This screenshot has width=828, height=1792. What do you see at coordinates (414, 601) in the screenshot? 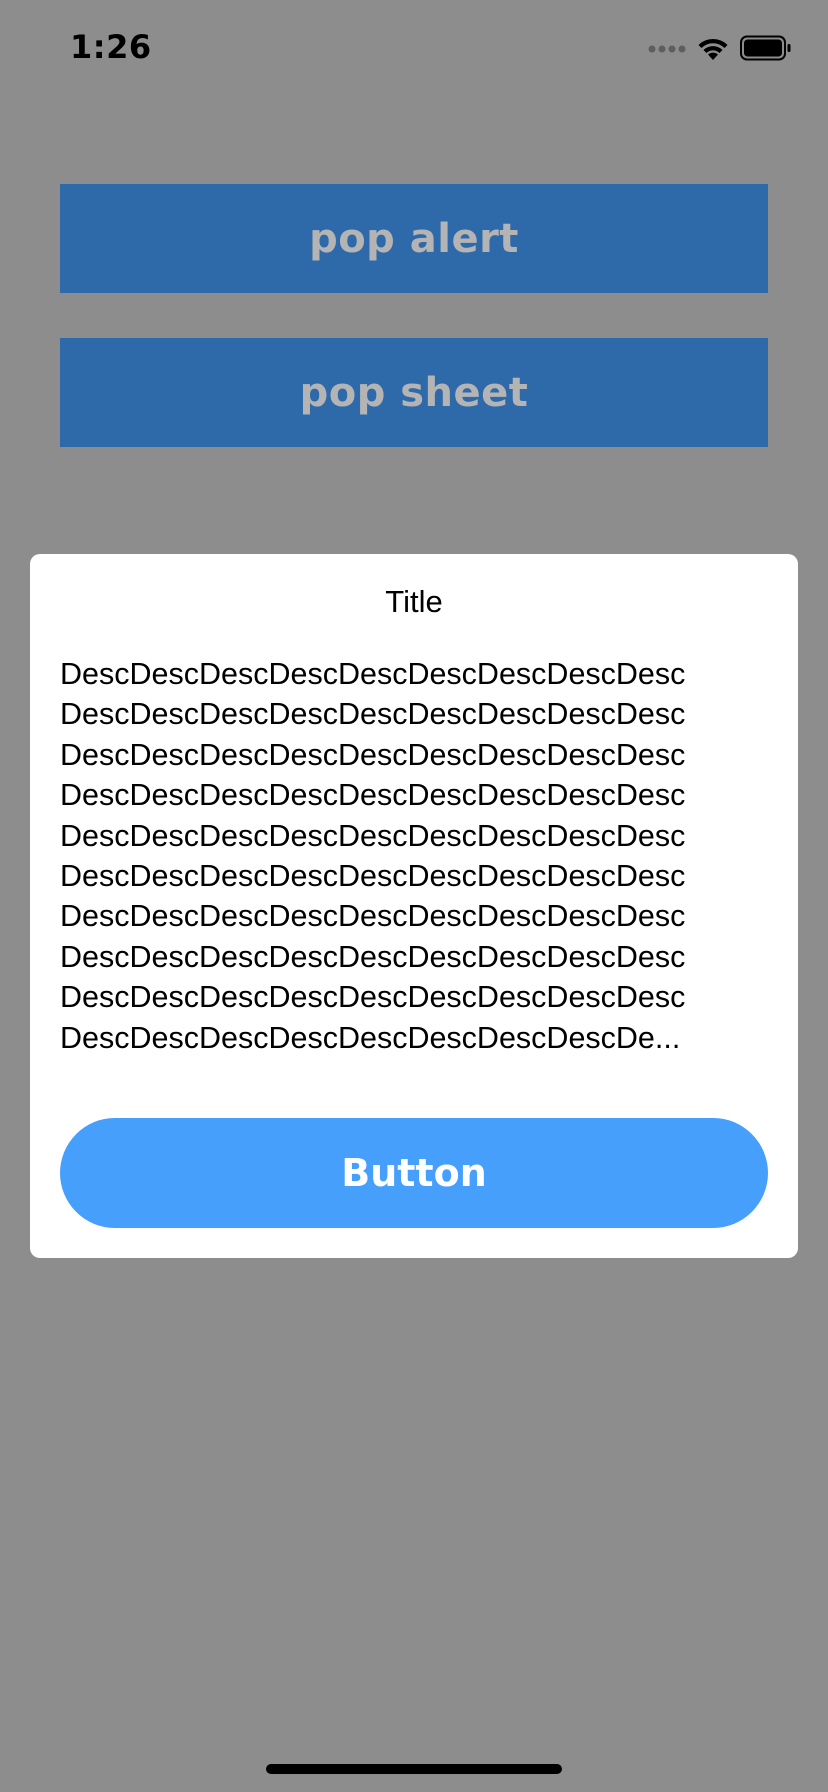
I see `alert-title: Title` at bounding box center [414, 601].